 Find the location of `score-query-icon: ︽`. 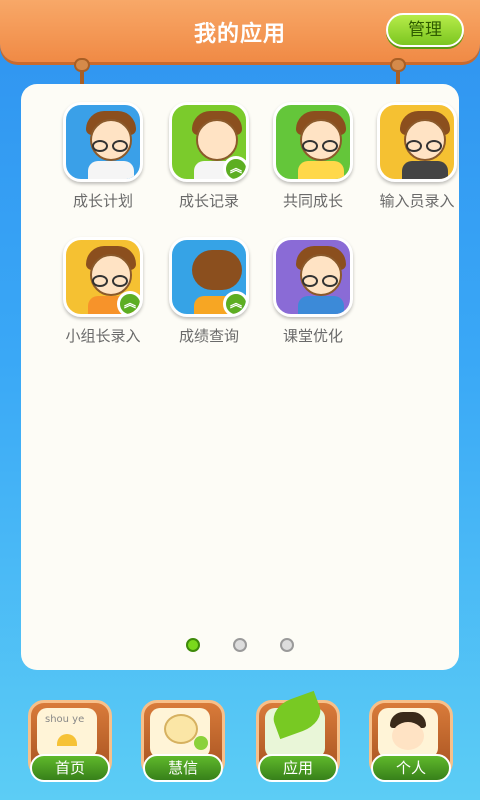

score-query-icon: ︽ is located at coordinates (209, 277).